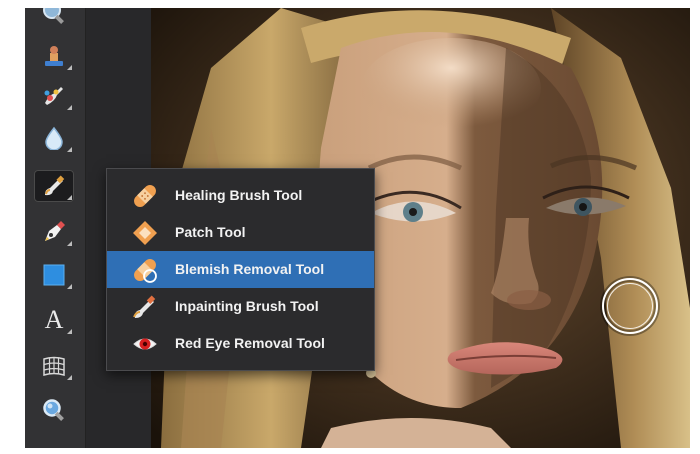  I want to click on menu-item-patch-tool: Patch Tool, so click(240, 232).